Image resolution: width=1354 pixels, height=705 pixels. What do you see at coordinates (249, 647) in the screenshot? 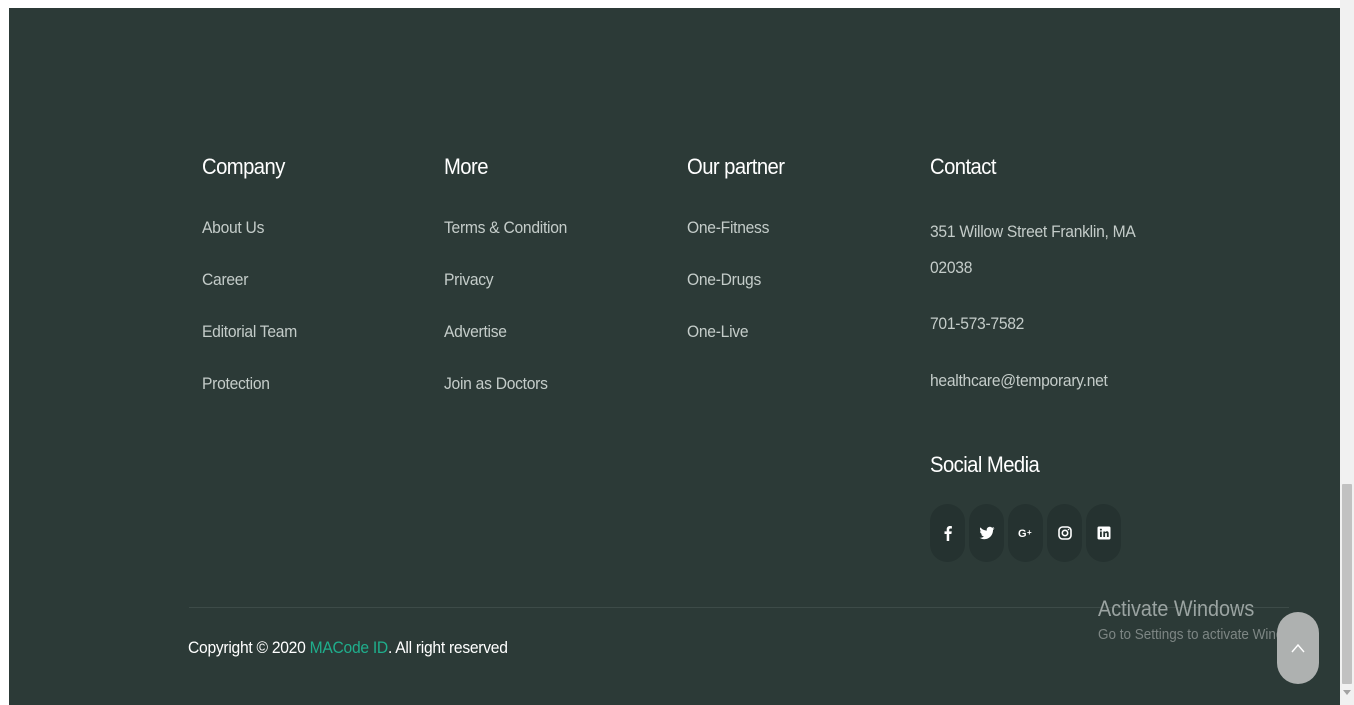
I see `copyright-prefix: Copyright © 2020` at bounding box center [249, 647].